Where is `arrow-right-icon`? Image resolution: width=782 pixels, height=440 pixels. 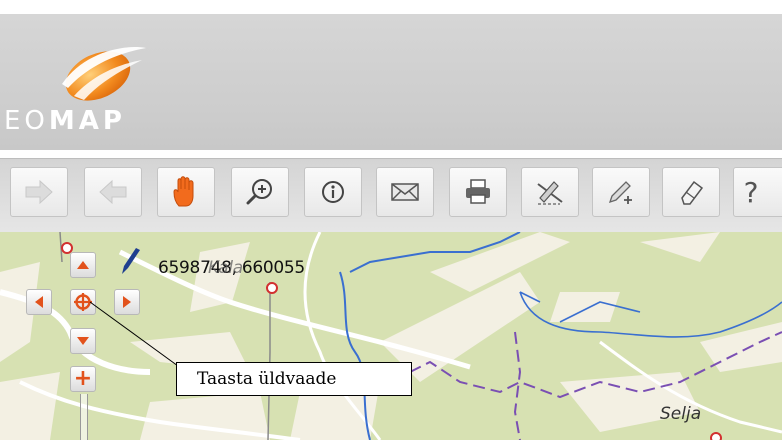 arrow-right-icon is located at coordinates (39, 192).